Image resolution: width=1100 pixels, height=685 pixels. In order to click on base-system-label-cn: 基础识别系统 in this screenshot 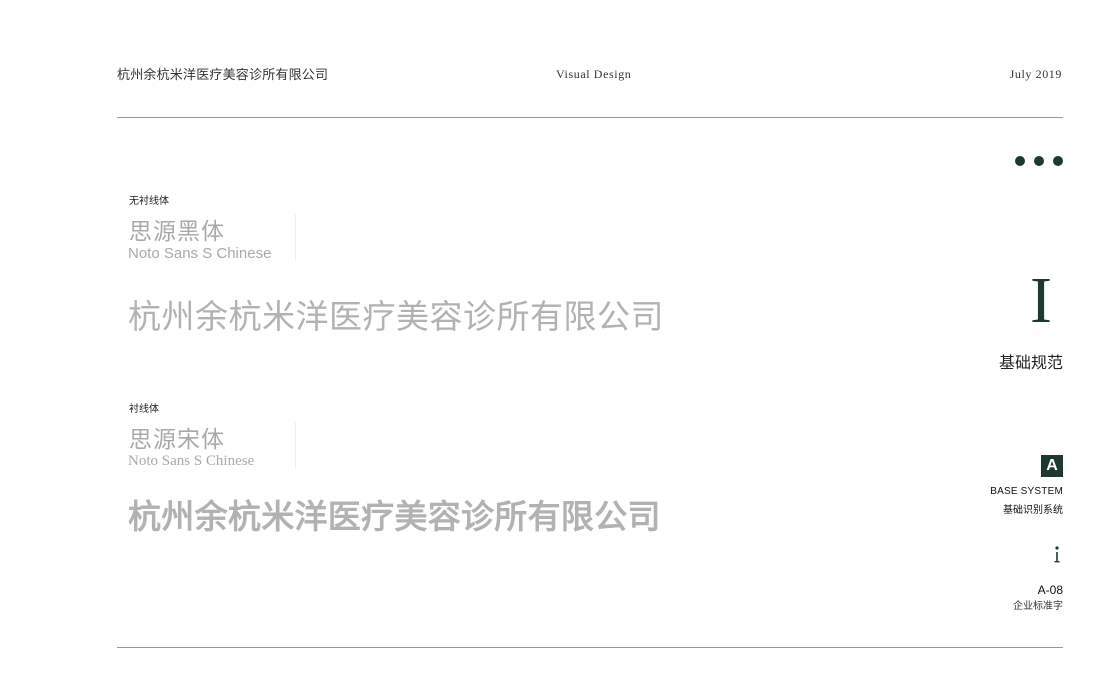, I will do `click(1033, 510)`.